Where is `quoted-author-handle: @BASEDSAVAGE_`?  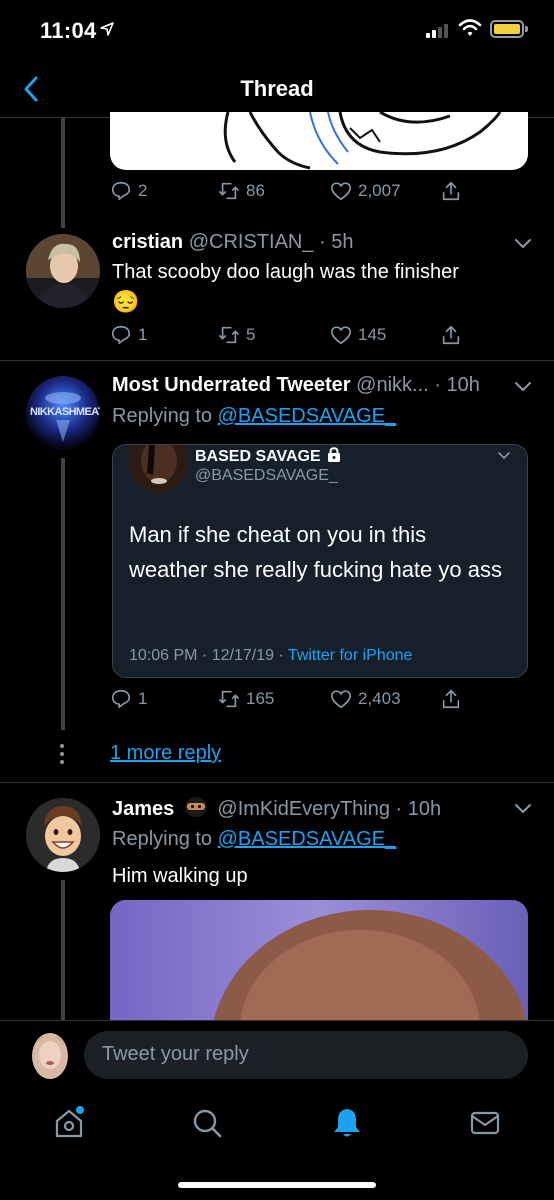
quoted-author-handle: @BASEDSAVAGE_ is located at coordinates (266, 475).